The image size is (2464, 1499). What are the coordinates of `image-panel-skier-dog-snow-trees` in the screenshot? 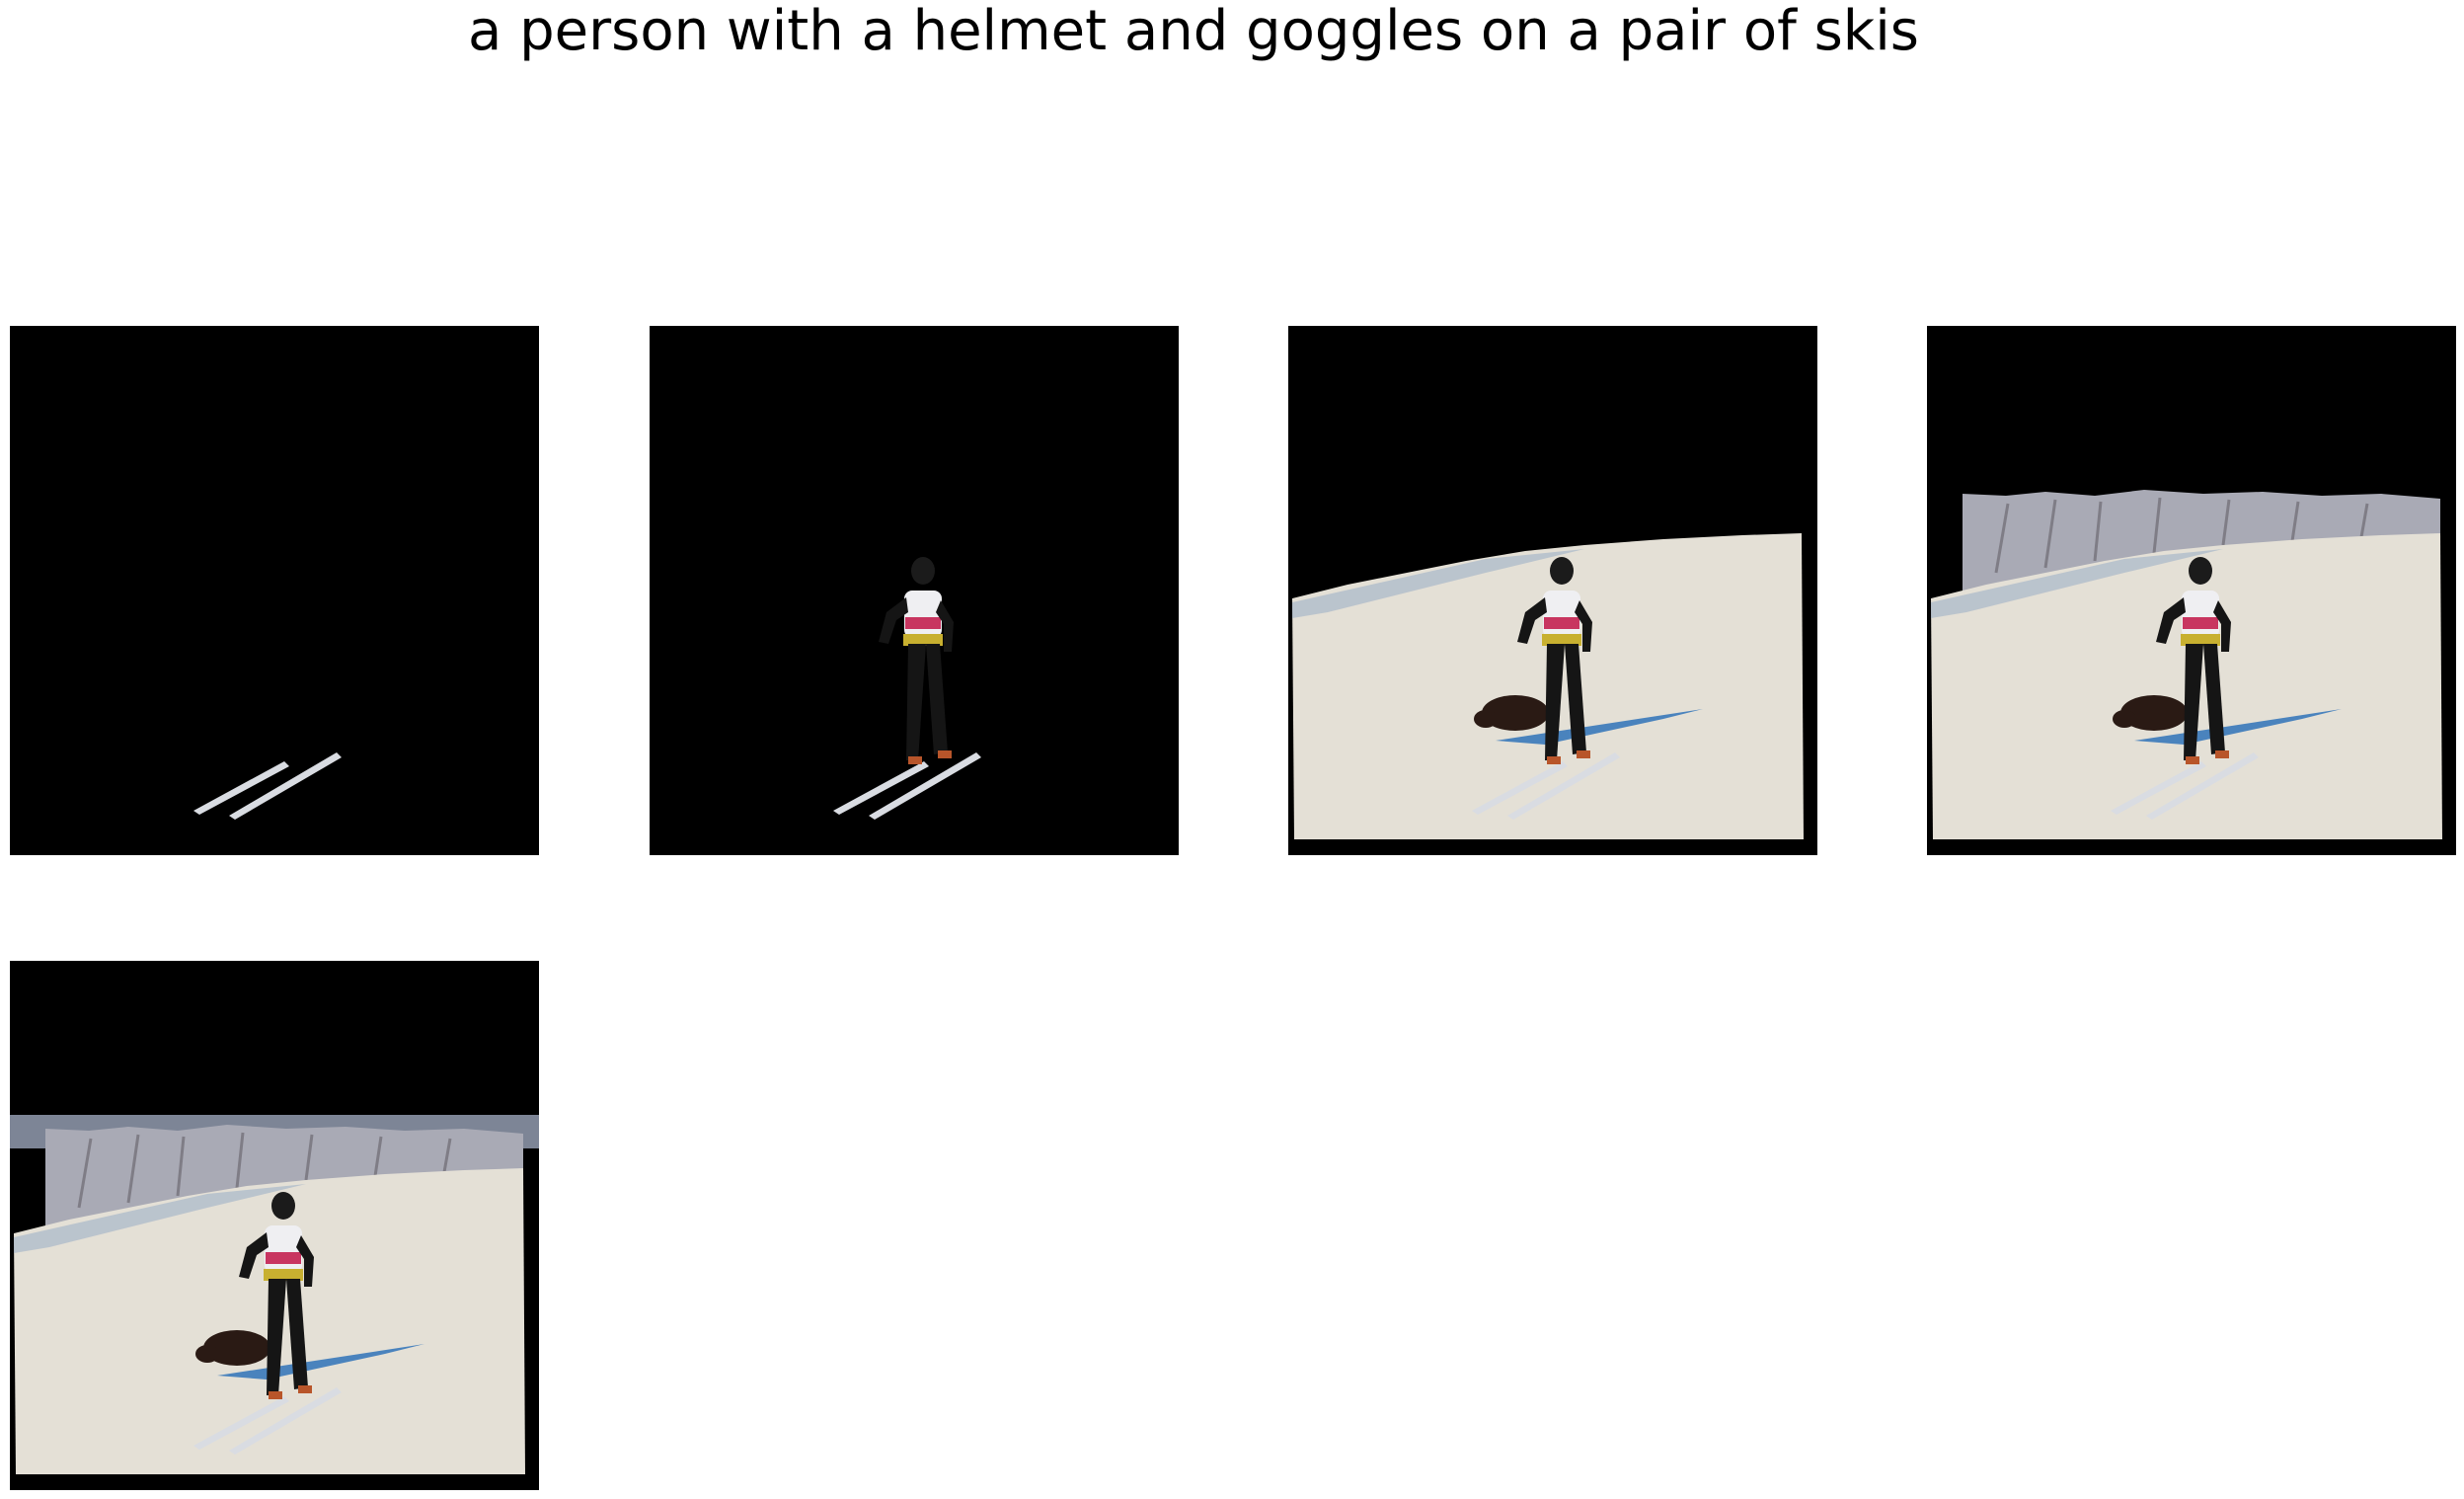 It's located at (2191, 590).